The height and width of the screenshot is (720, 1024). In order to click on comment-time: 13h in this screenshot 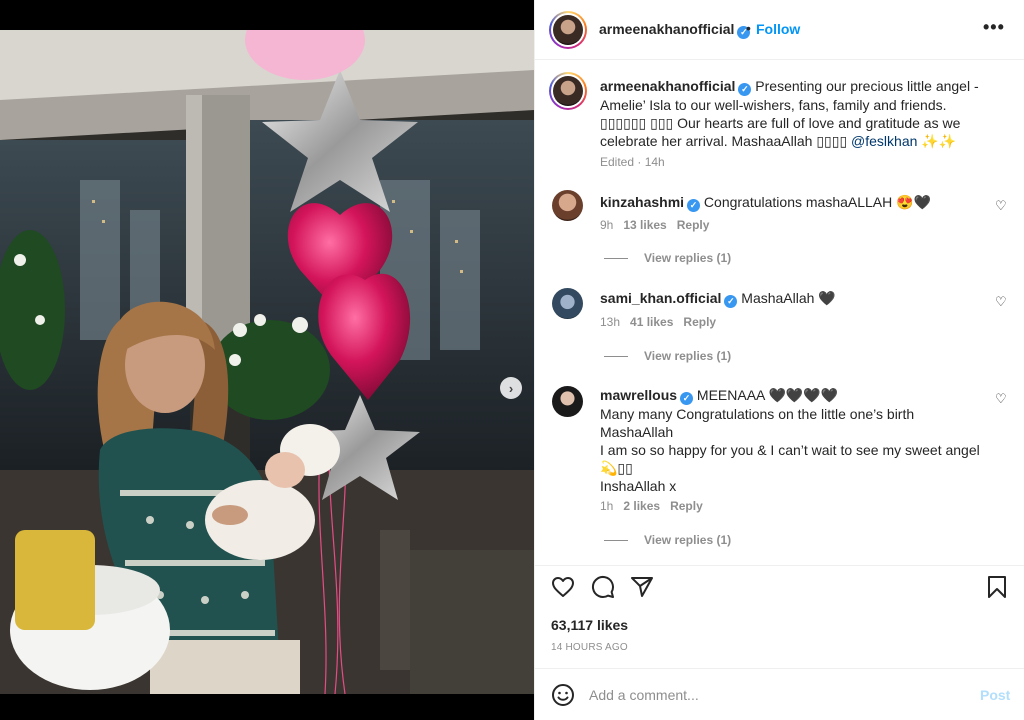, I will do `click(610, 322)`.